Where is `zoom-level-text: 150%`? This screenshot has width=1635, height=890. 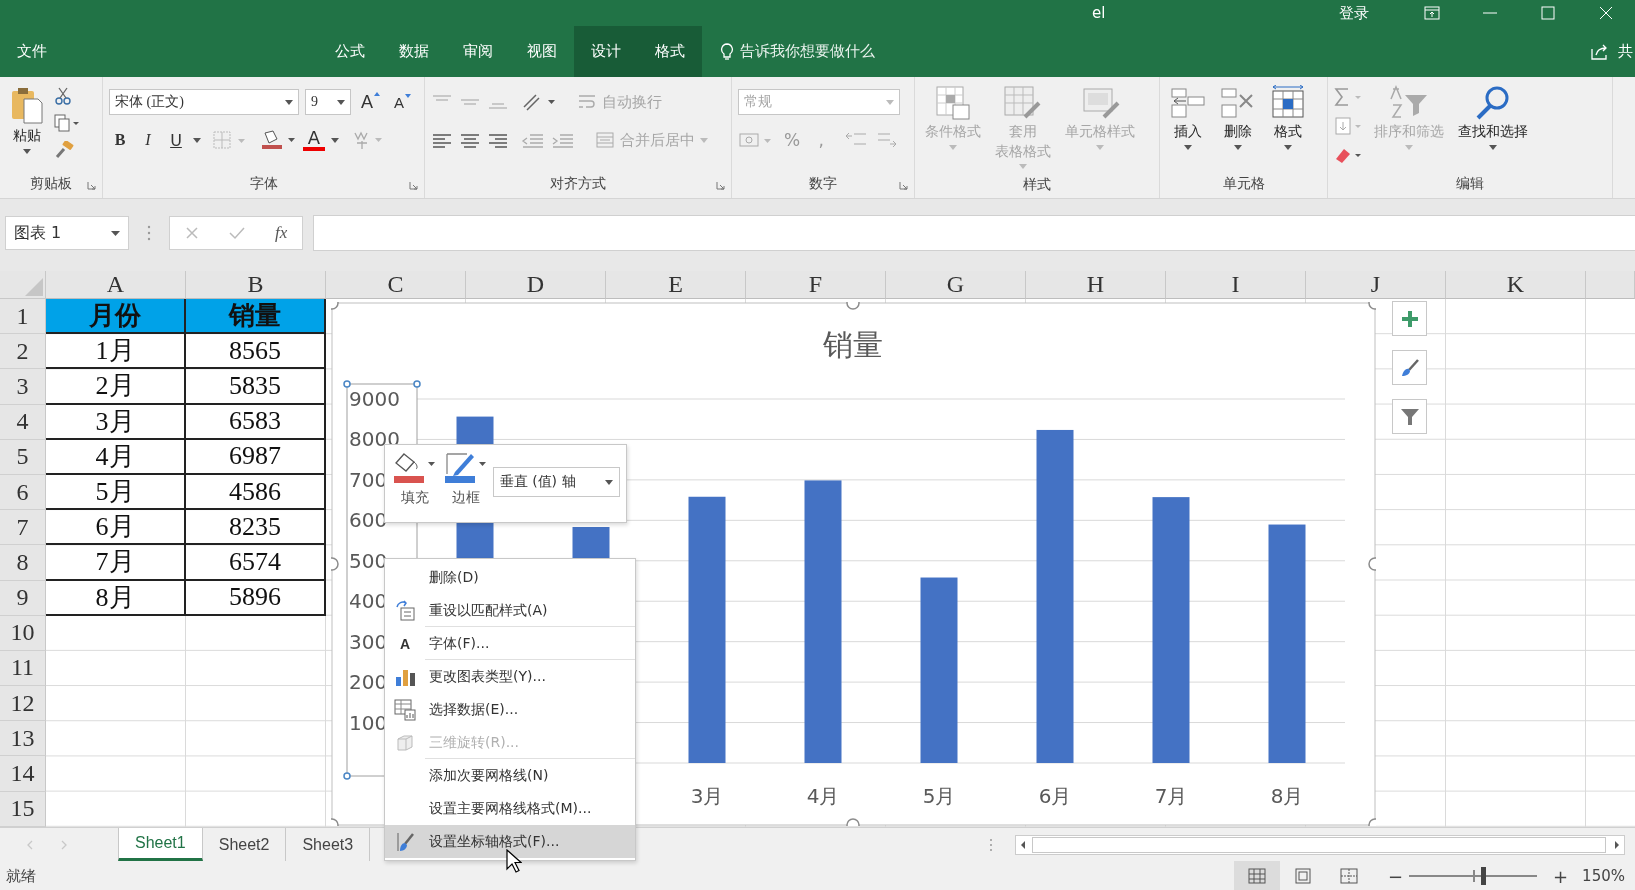 zoom-level-text: 150% is located at coordinates (1603, 876).